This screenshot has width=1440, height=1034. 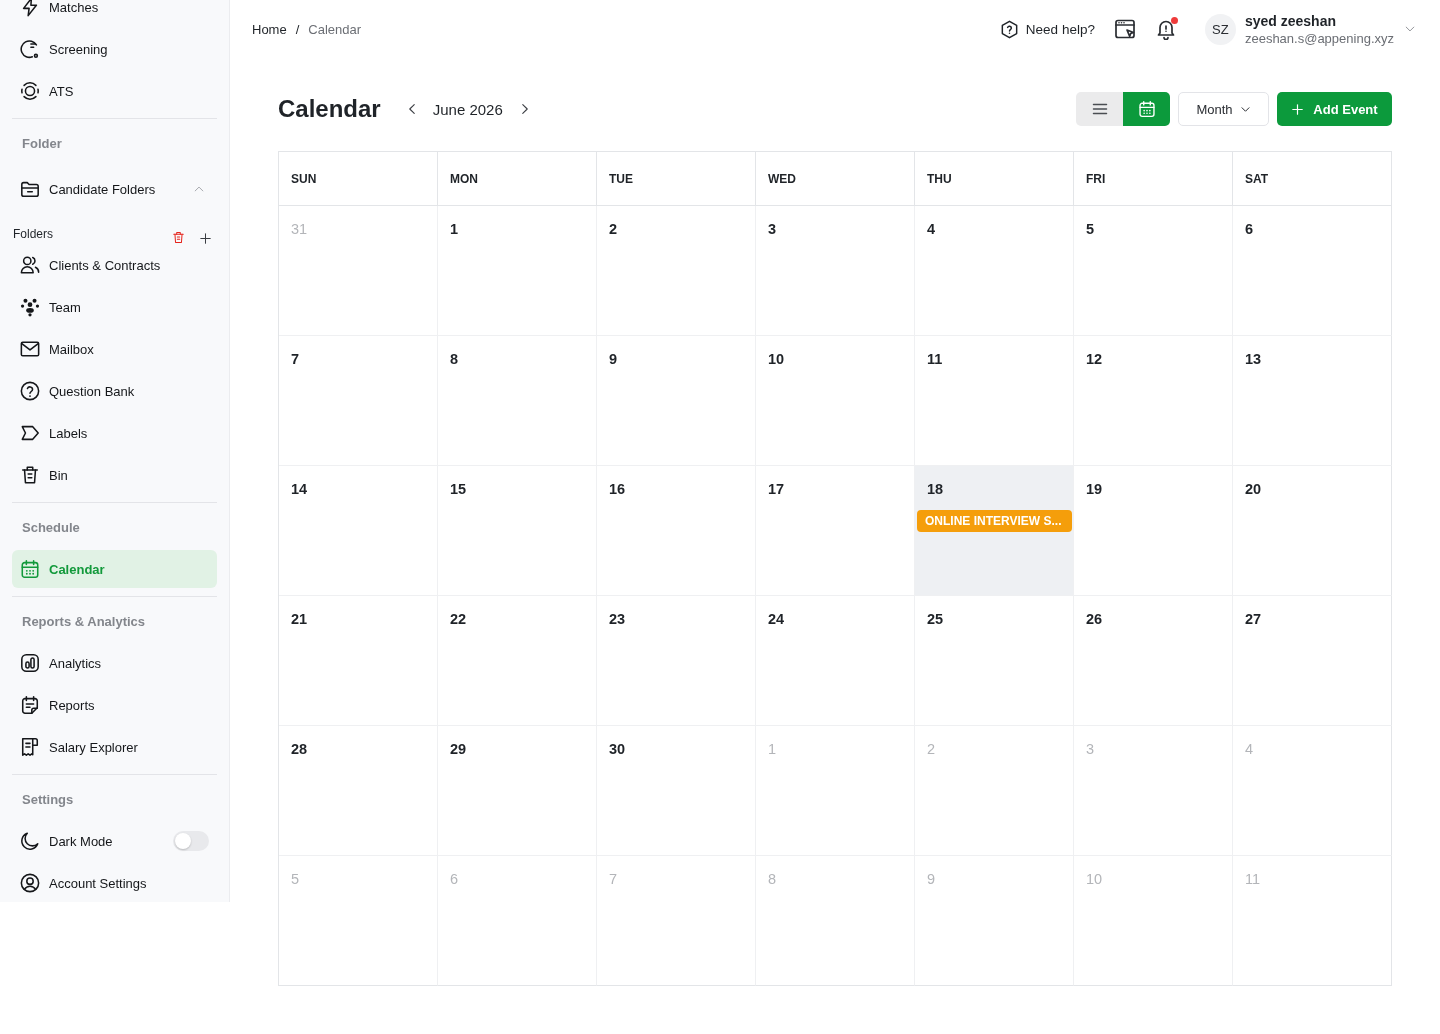 I want to click on section-heading: Reports & Analytics, so click(x=84, y=622).